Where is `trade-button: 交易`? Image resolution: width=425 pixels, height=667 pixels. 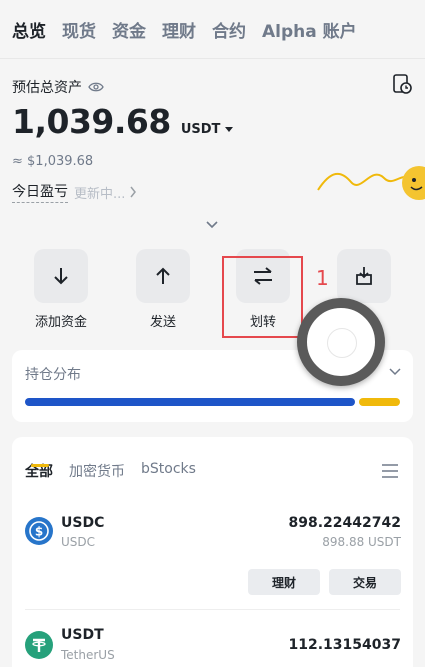
trade-button: 交易 is located at coordinates (365, 582).